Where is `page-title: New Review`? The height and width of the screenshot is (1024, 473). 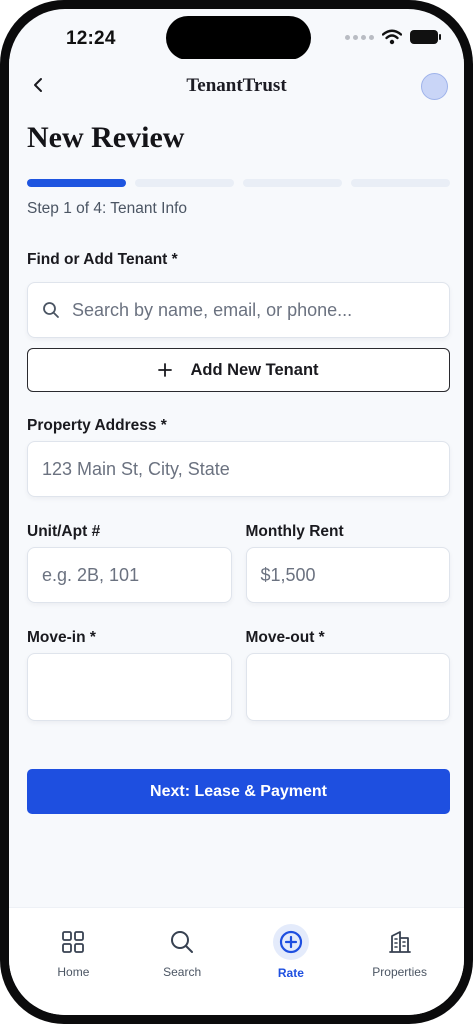
page-title: New Review is located at coordinates (106, 137).